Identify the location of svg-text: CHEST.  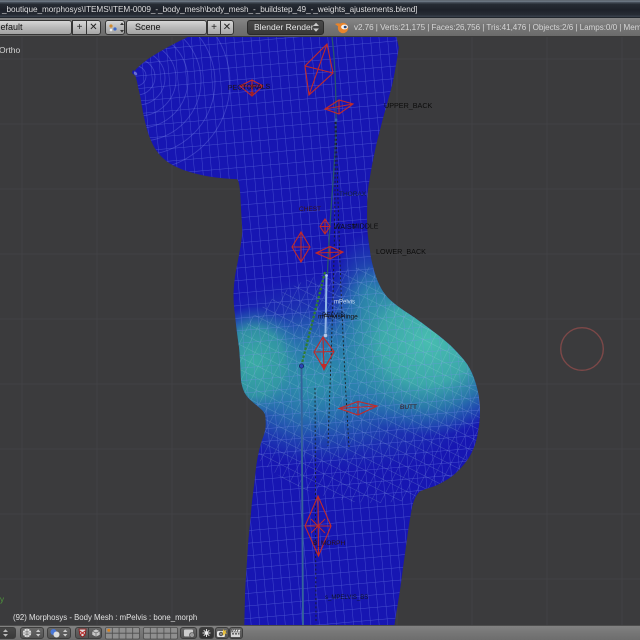
(310, 209).